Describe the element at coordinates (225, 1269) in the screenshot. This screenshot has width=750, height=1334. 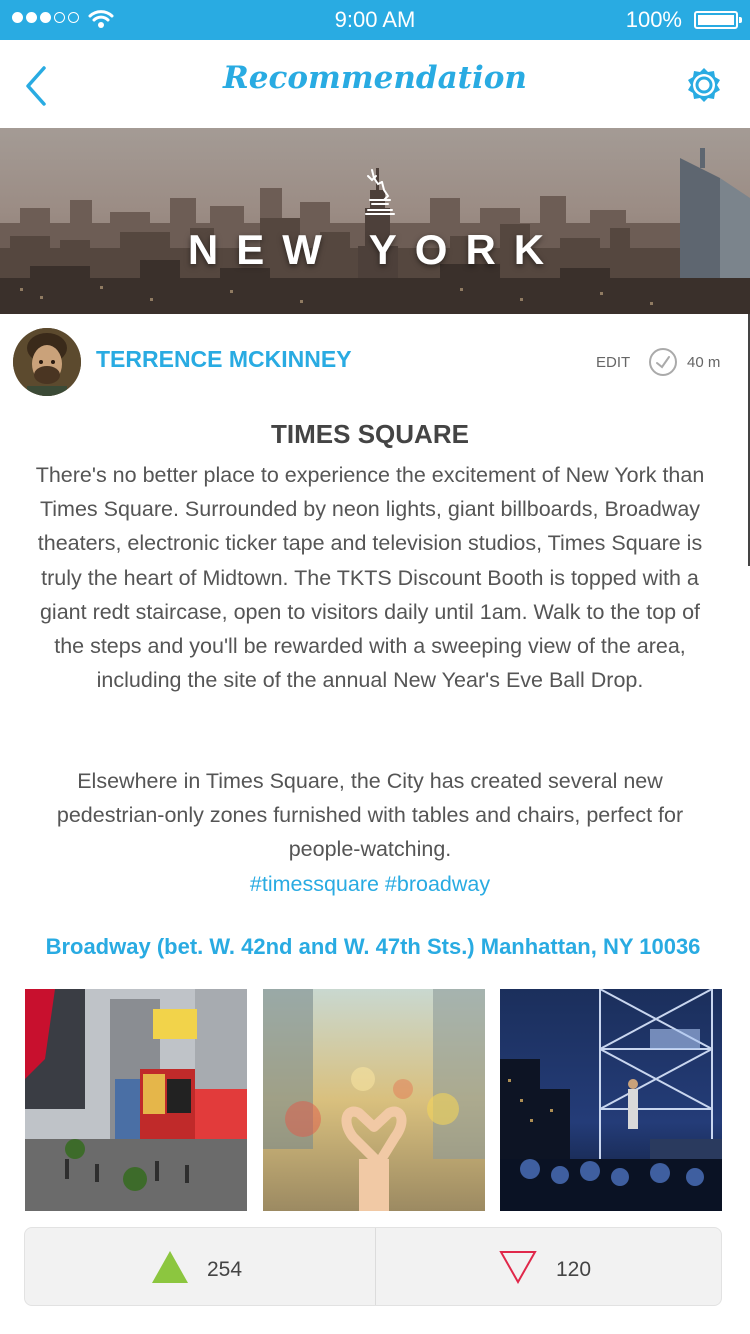
I see `upvote-count: 254` at that location.